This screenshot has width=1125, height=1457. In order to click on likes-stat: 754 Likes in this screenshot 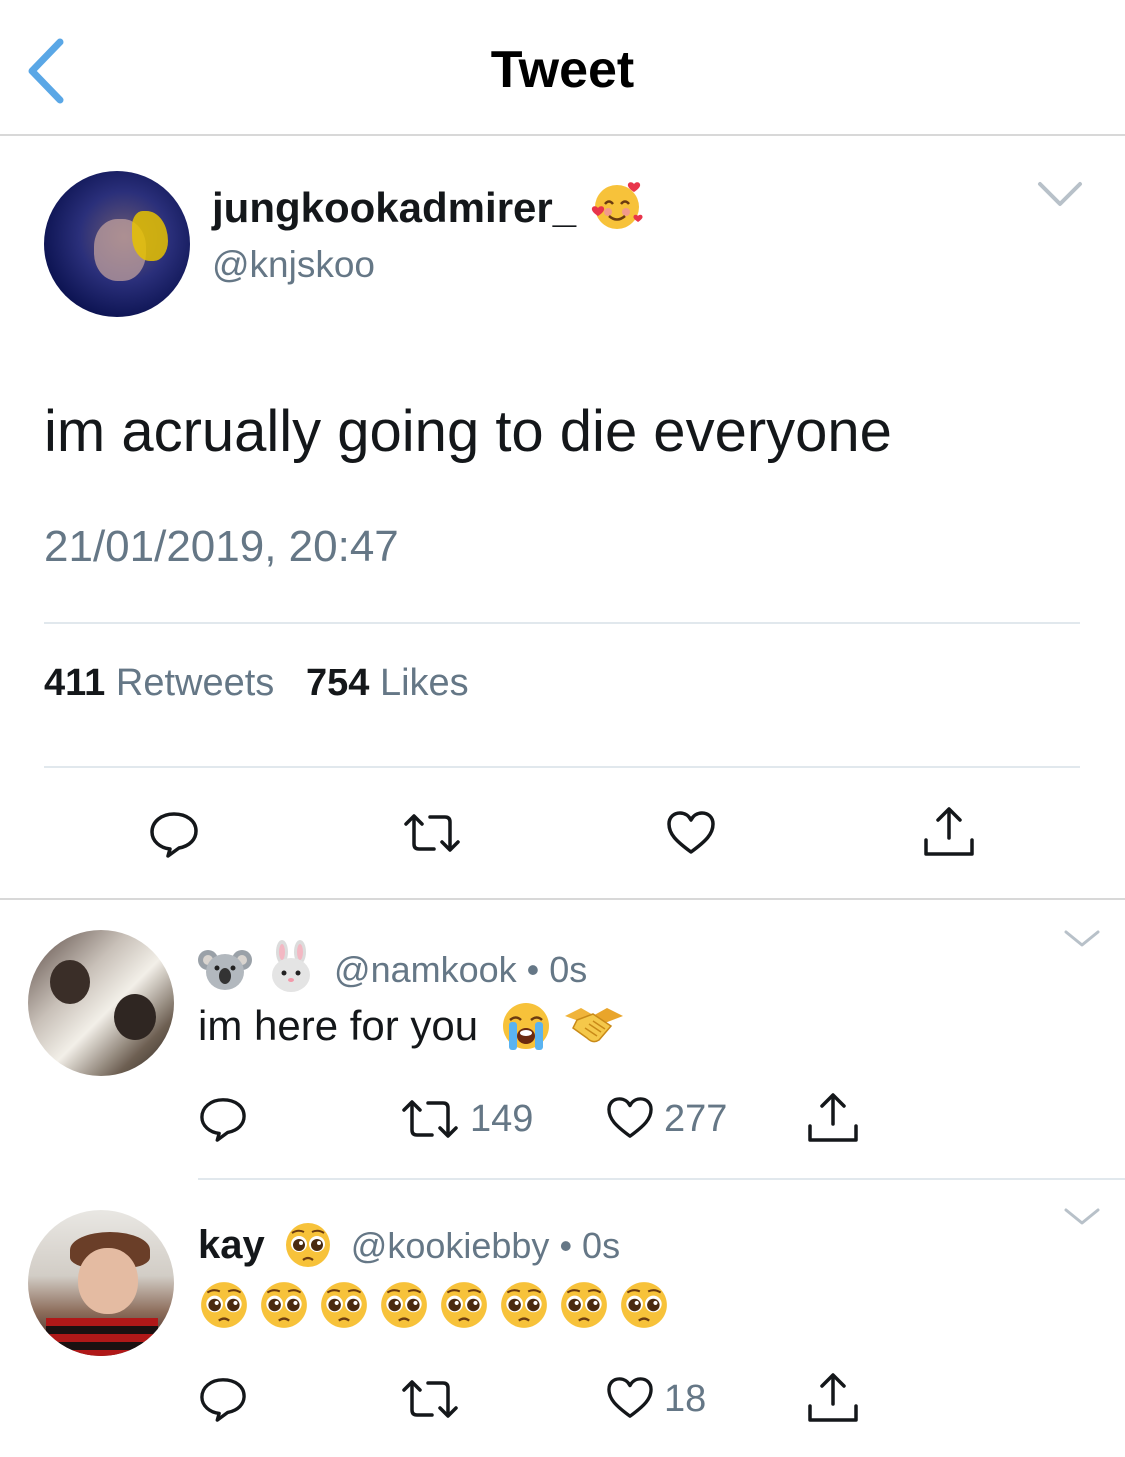, I will do `click(387, 683)`.